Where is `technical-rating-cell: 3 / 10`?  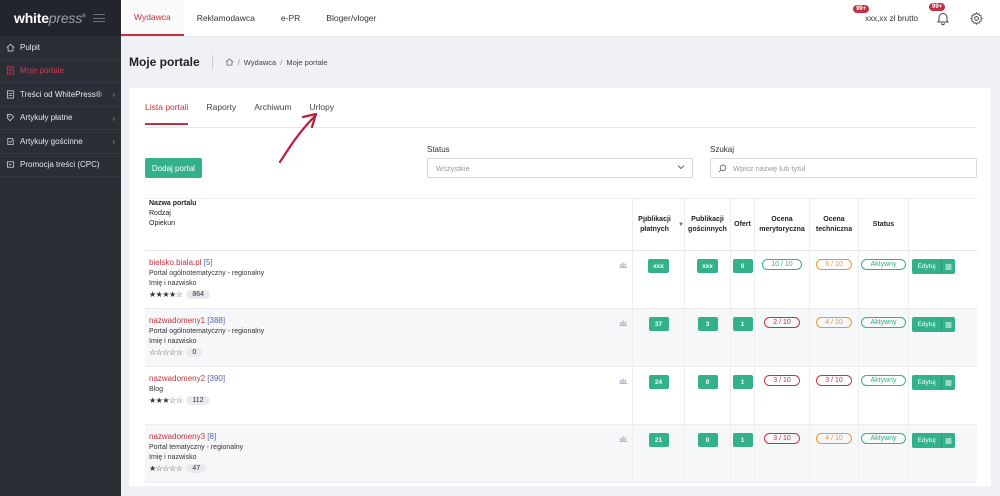 technical-rating-cell: 3 / 10 is located at coordinates (833, 395).